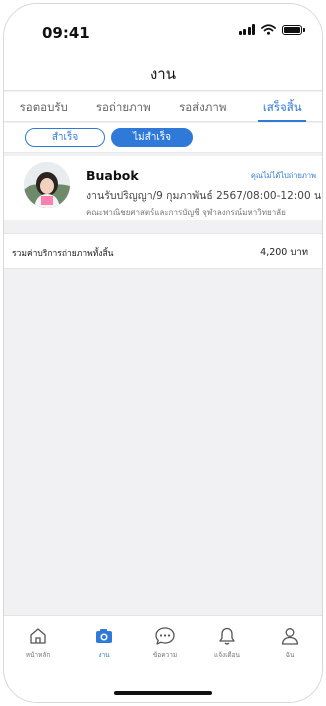 This screenshot has width=326, height=706. Describe the element at coordinates (112, 175) in the screenshot. I see `photographer-name: Buabok` at that location.